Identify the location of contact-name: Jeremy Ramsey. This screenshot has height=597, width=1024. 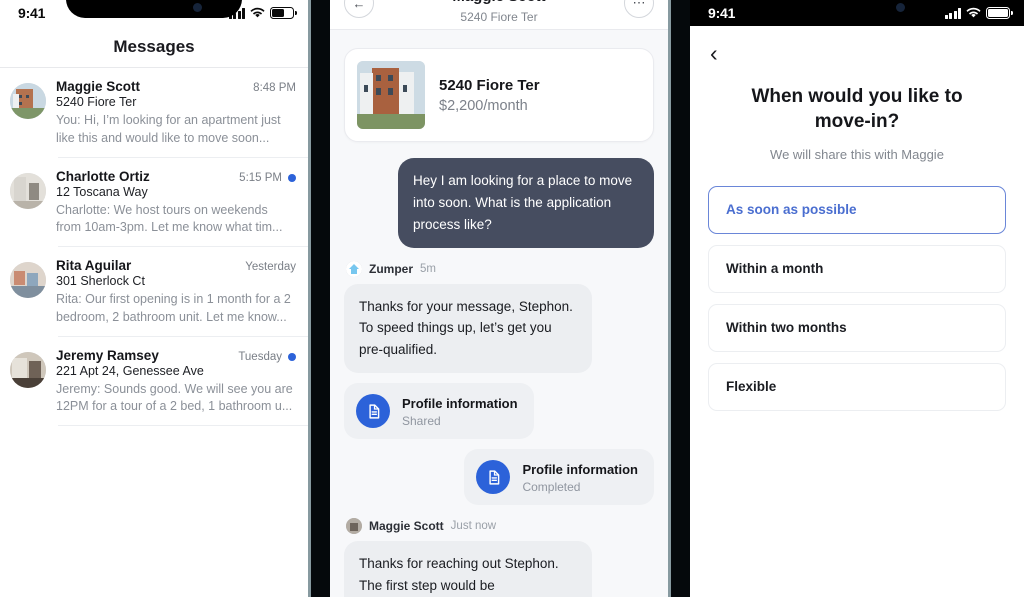
(107, 355).